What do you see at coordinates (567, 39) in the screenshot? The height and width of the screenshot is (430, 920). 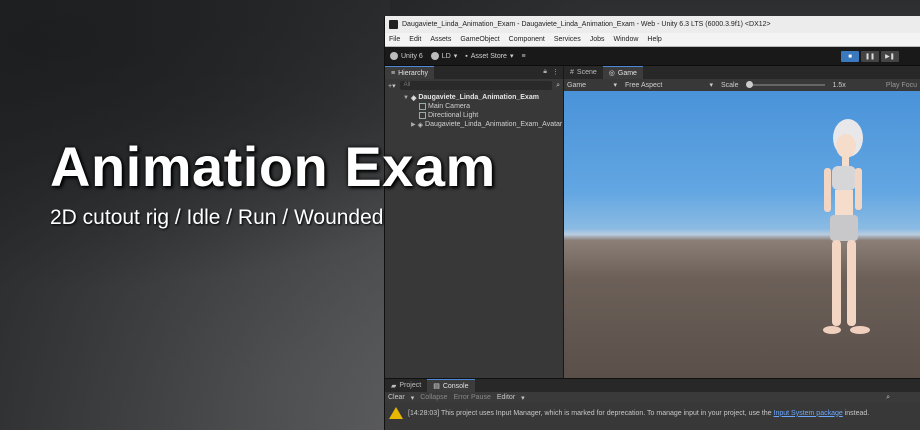 I see `menu-services: Services` at bounding box center [567, 39].